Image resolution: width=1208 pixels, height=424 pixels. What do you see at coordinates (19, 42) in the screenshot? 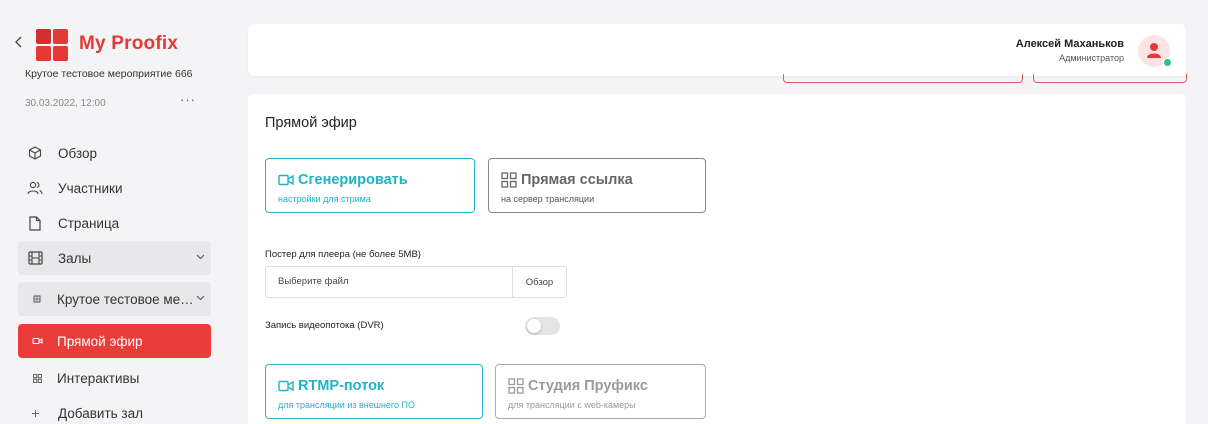
I see `back-chevron-icon` at bounding box center [19, 42].